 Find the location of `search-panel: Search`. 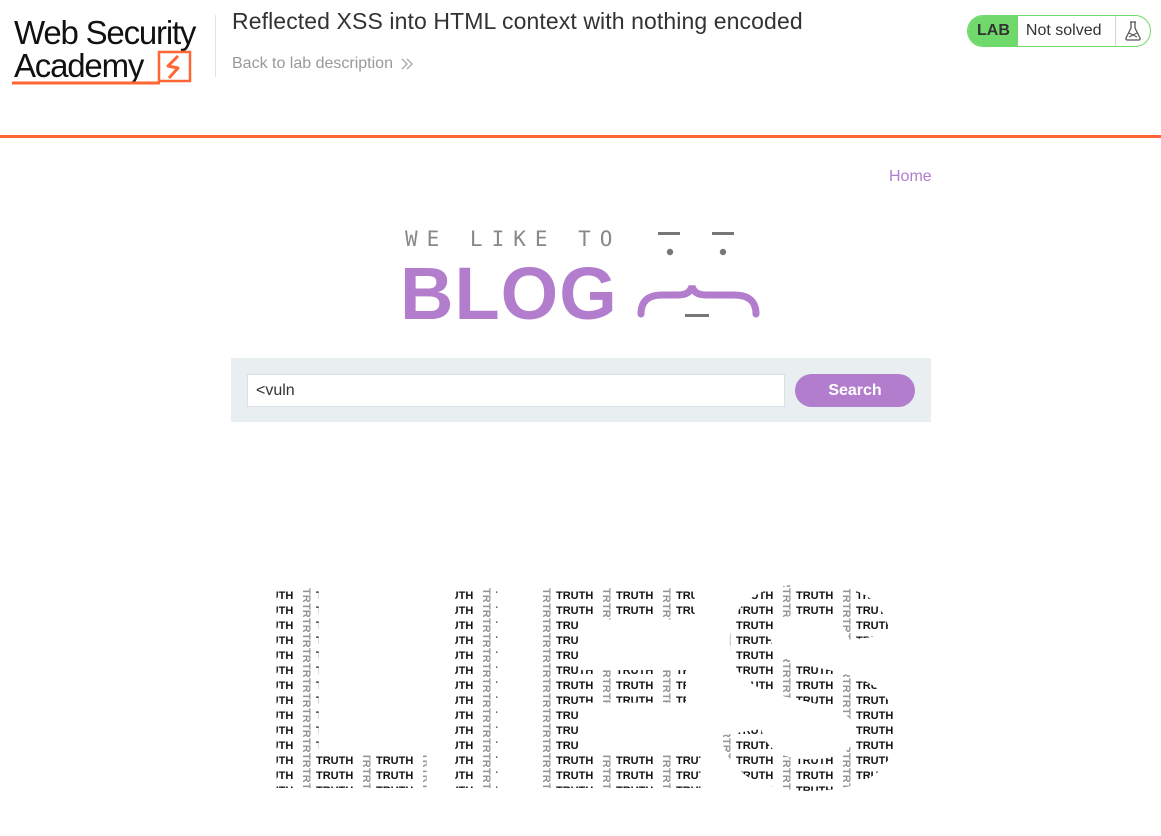

search-panel: Search is located at coordinates (581, 390).